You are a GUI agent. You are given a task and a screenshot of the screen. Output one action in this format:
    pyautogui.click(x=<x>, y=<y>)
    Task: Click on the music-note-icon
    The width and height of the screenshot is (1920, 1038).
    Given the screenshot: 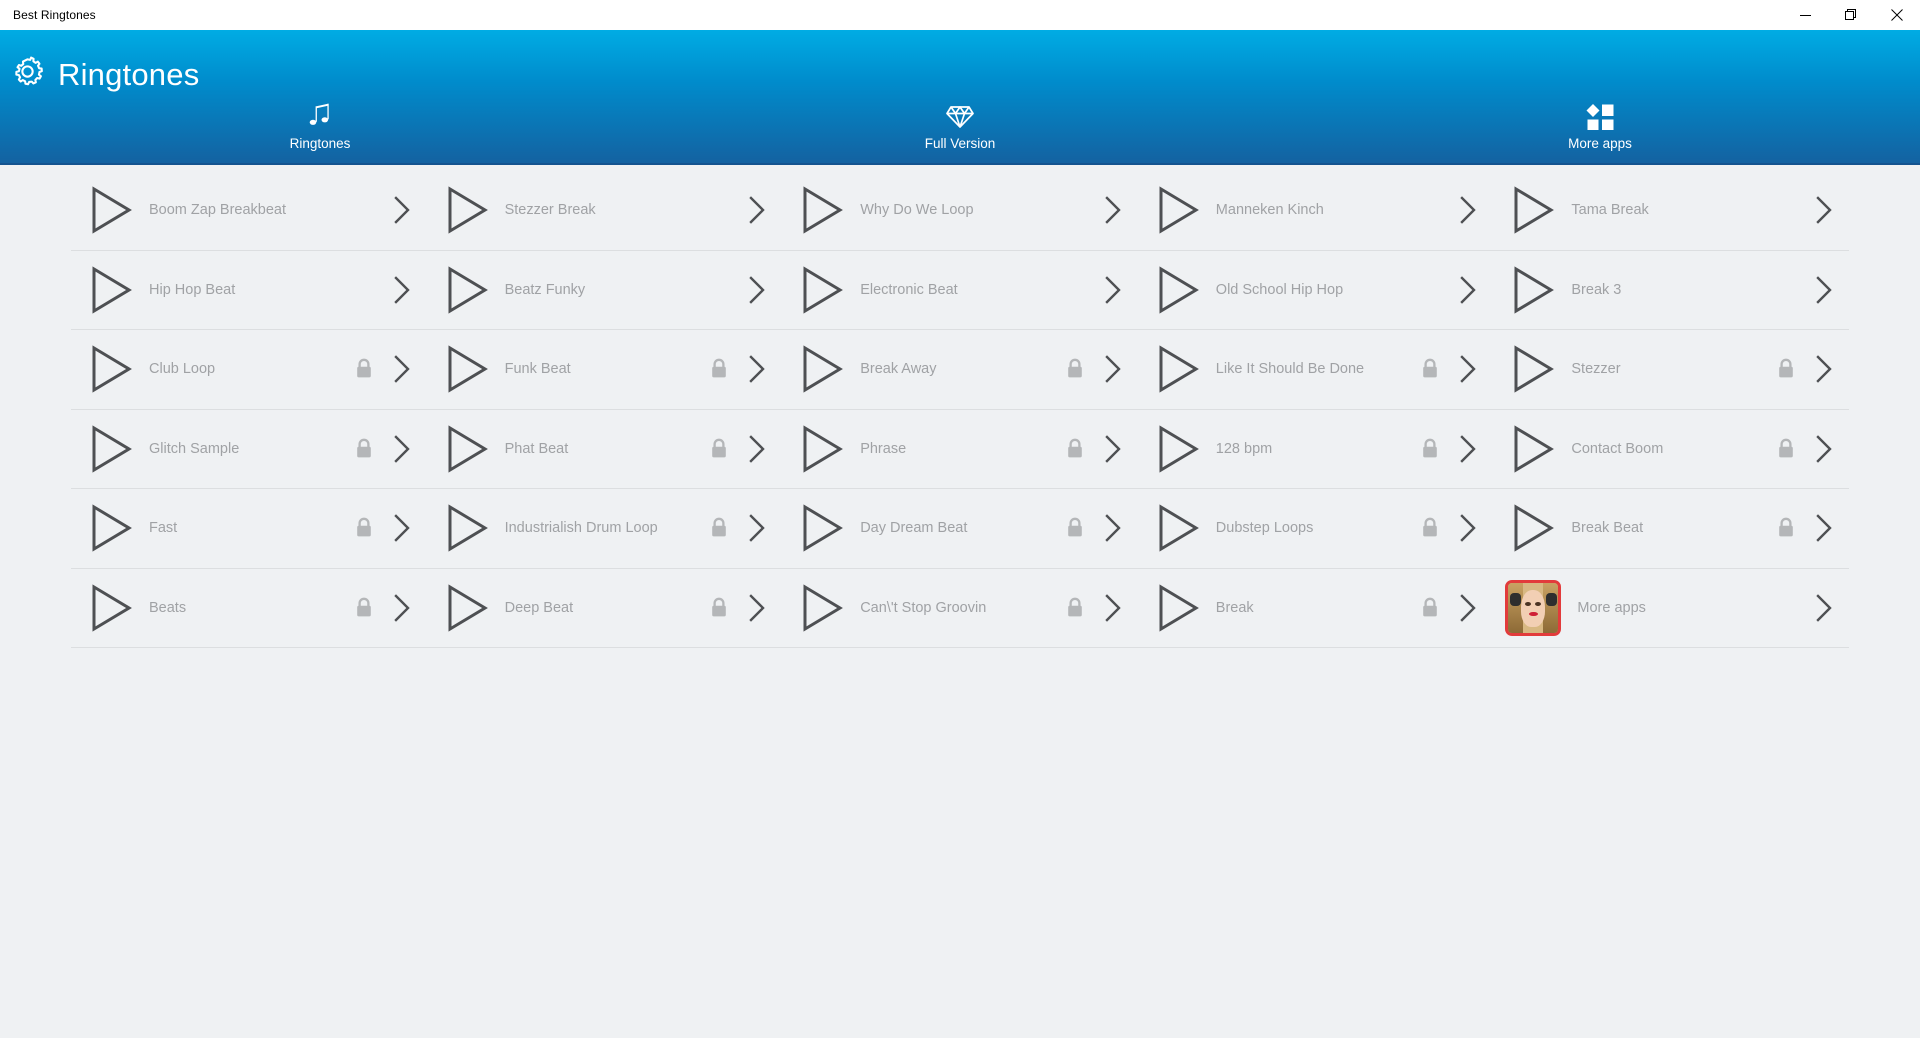 What is the action you would take?
    pyautogui.click(x=320, y=116)
    